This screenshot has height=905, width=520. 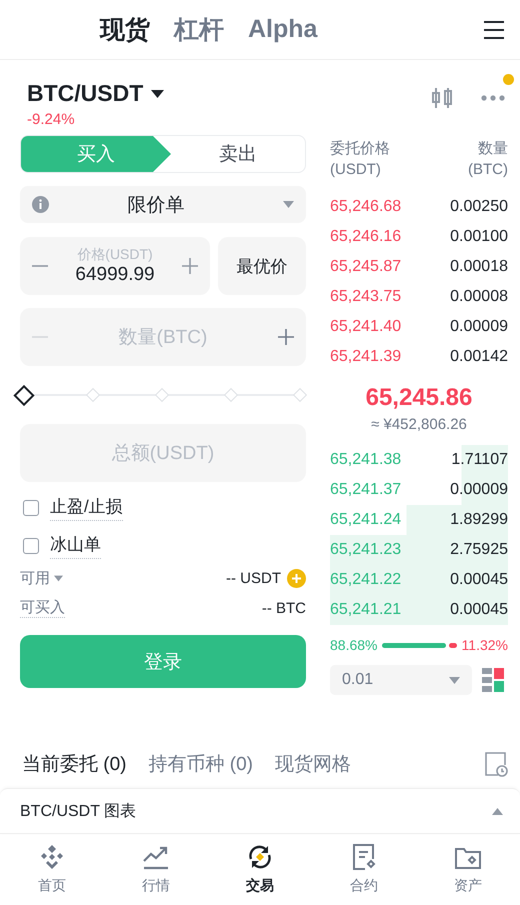 I want to click on order-tab: 当前委托 (0), so click(x=74, y=764).